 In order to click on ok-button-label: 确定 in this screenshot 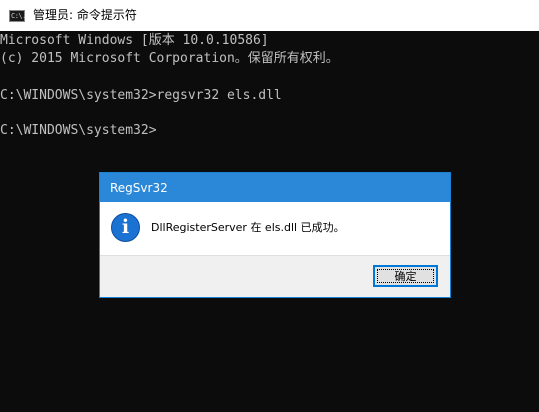, I will do `click(405, 276)`.